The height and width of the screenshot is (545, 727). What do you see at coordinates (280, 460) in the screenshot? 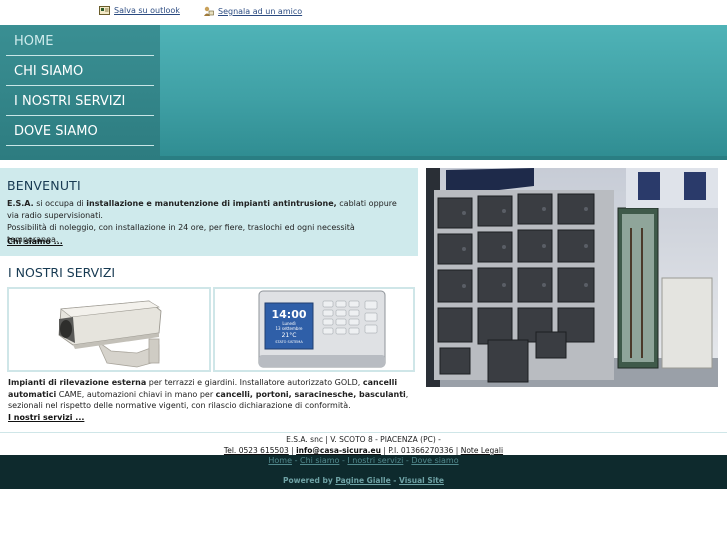
I see `footer-link-home: Home` at bounding box center [280, 460].